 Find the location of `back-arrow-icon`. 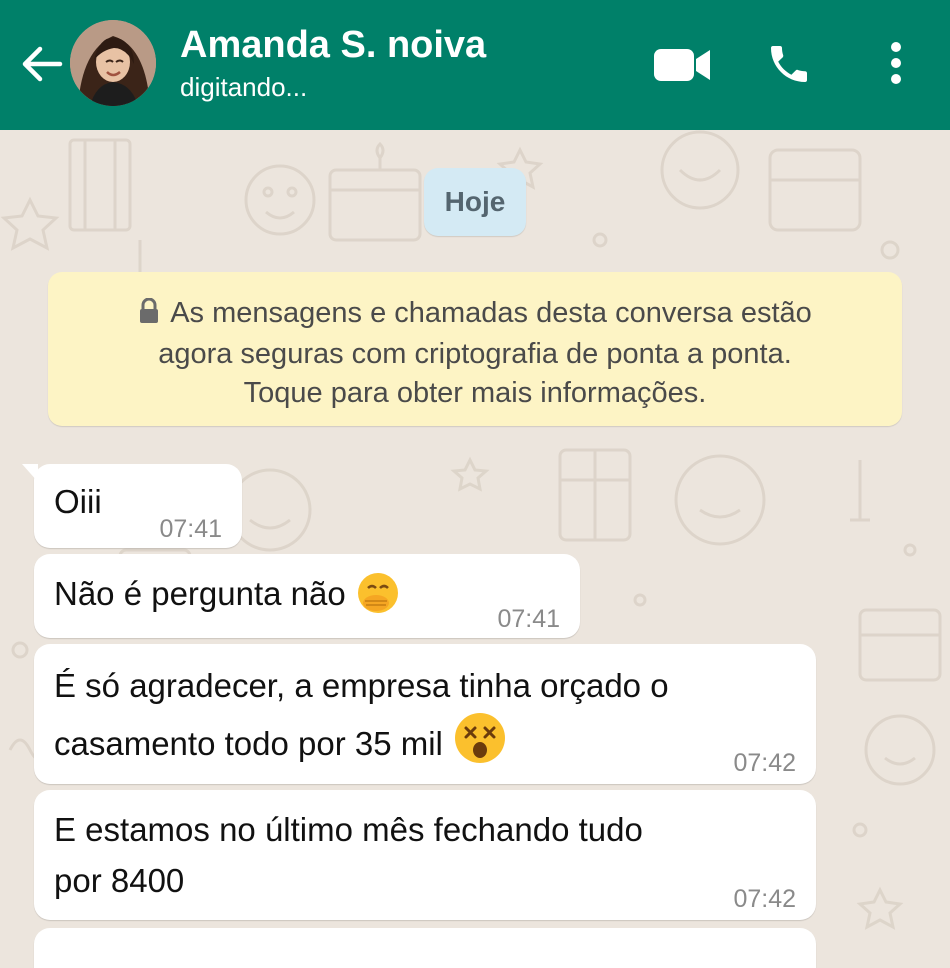

back-arrow-icon is located at coordinates (42, 64).